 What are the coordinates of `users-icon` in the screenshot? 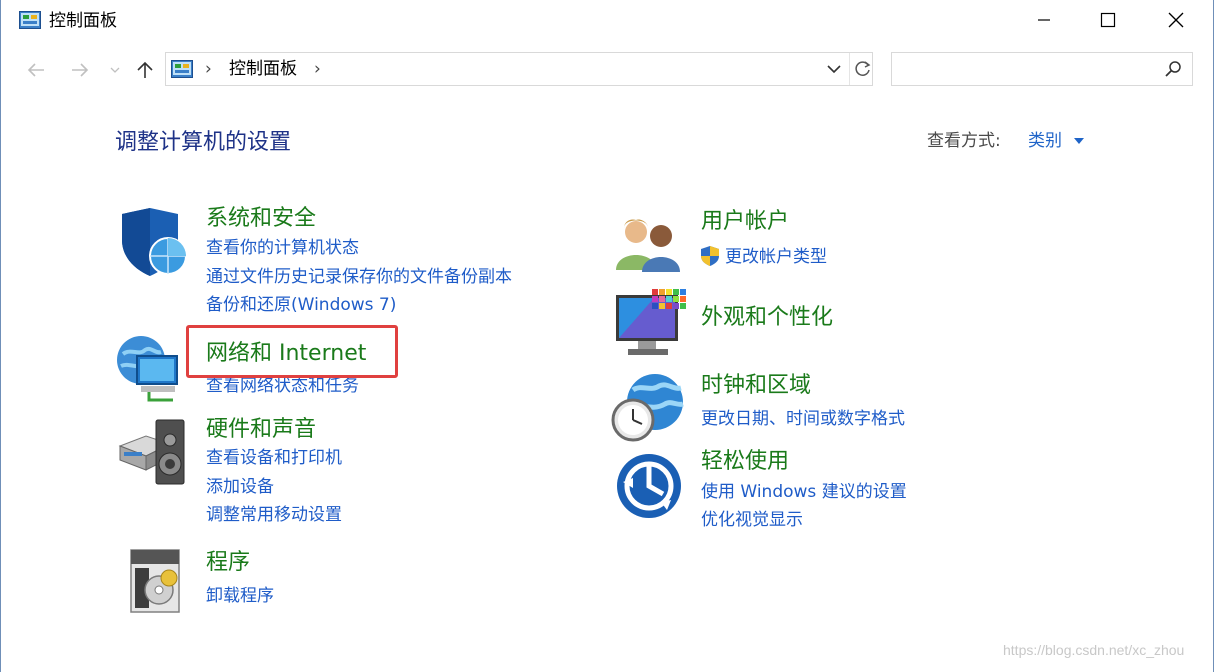 It's located at (649, 244).